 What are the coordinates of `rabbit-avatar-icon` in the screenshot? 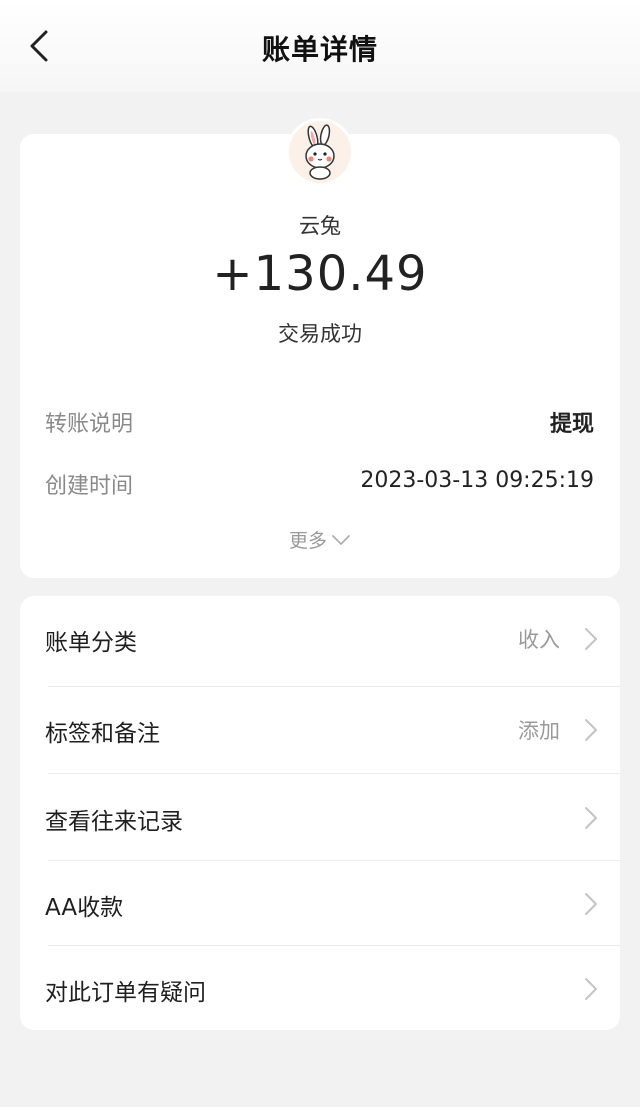 It's located at (320, 152).